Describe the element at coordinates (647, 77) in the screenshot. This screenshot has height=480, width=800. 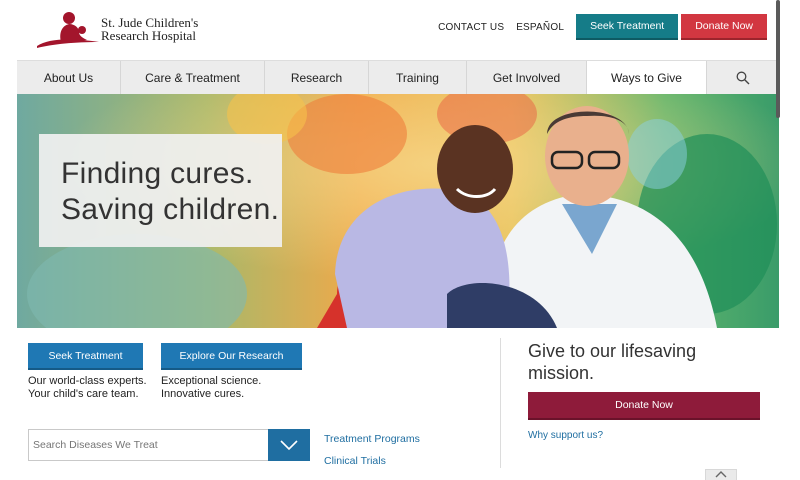
I see `nav-item-ways-to-give: Ways to Give` at that location.